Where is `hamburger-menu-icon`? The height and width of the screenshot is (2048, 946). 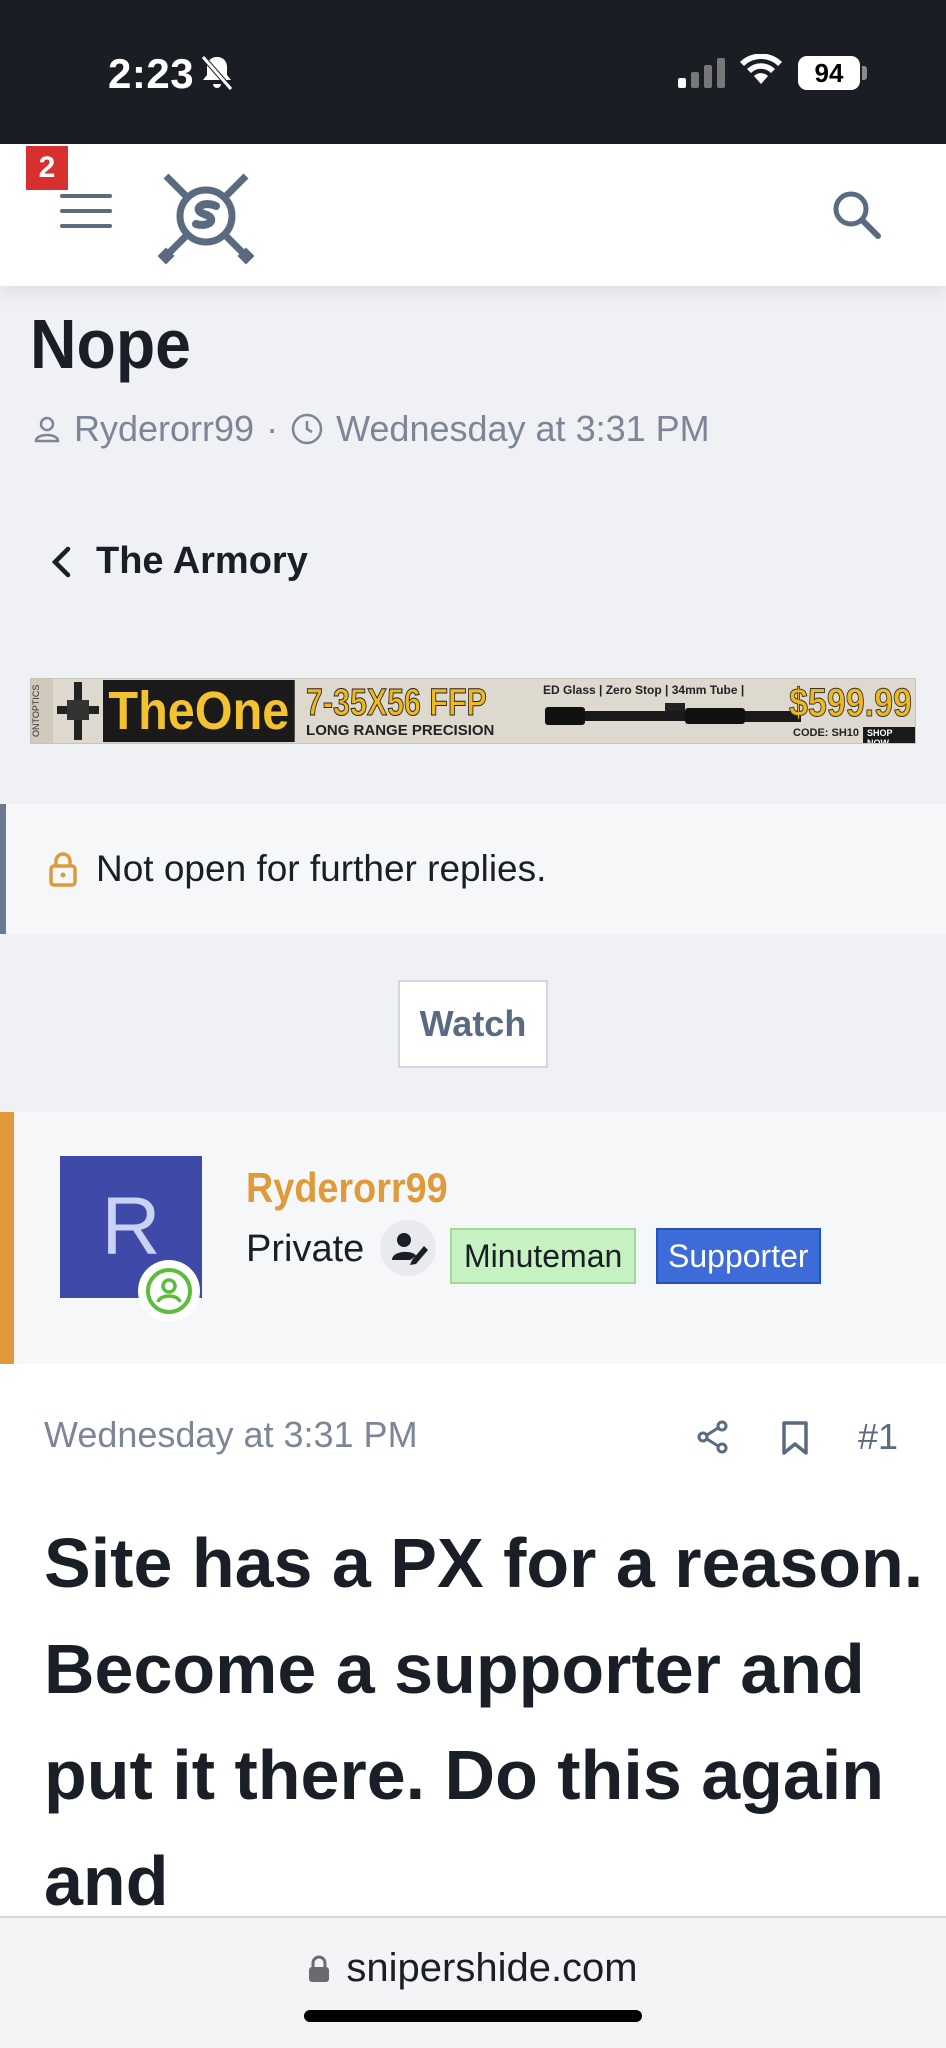 hamburger-menu-icon is located at coordinates (86, 214).